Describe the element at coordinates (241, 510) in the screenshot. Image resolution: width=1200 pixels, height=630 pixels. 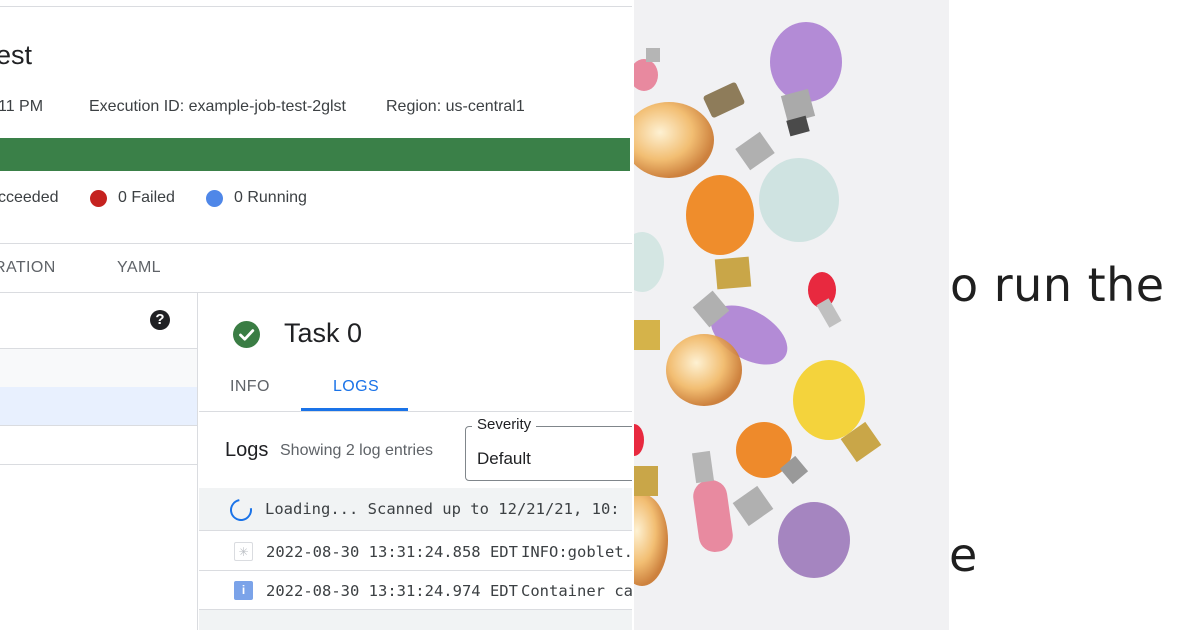
I see `loading-spinner-icon` at that location.